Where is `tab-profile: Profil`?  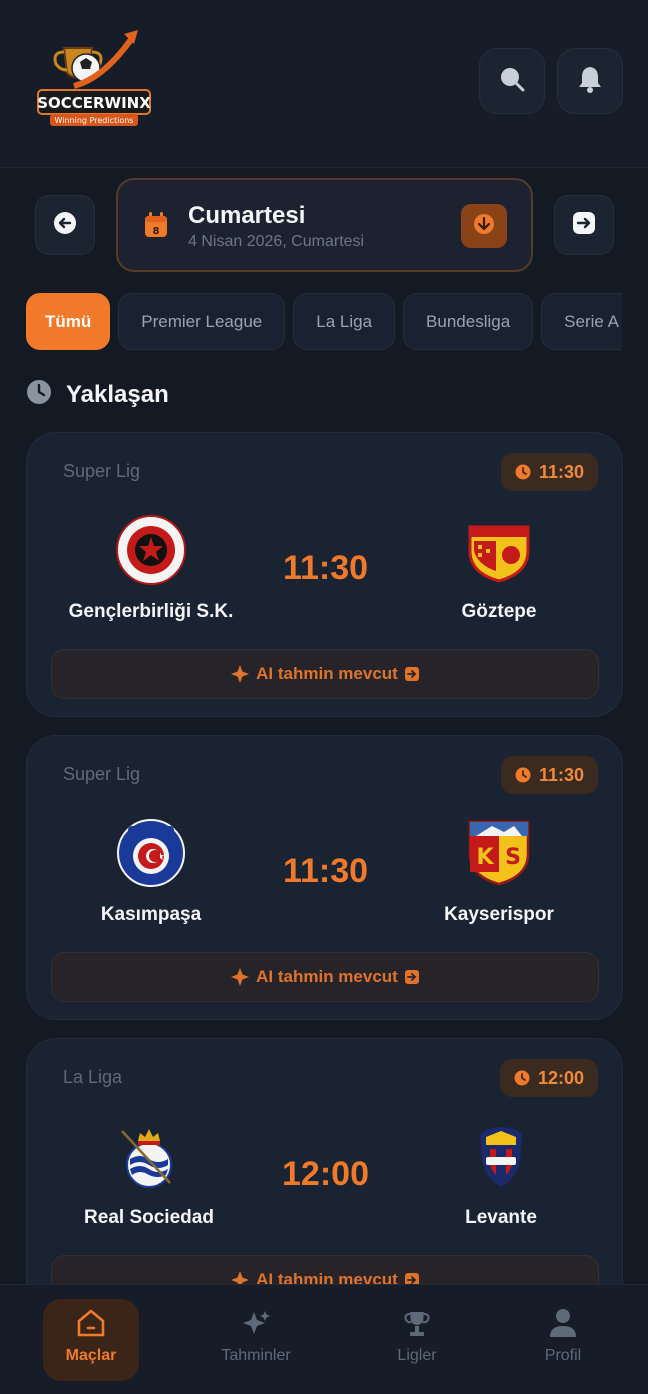 tab-profile: Profil is located at coordinates (563, 1340).